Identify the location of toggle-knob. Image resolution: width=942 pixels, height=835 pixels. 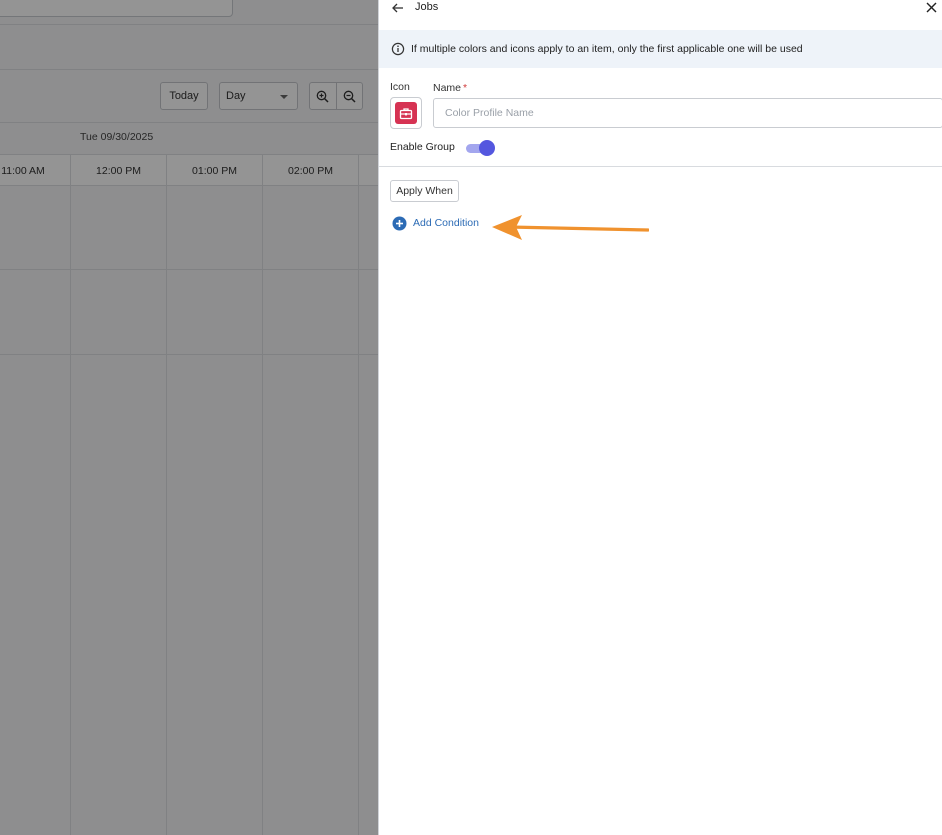
(487, 148).